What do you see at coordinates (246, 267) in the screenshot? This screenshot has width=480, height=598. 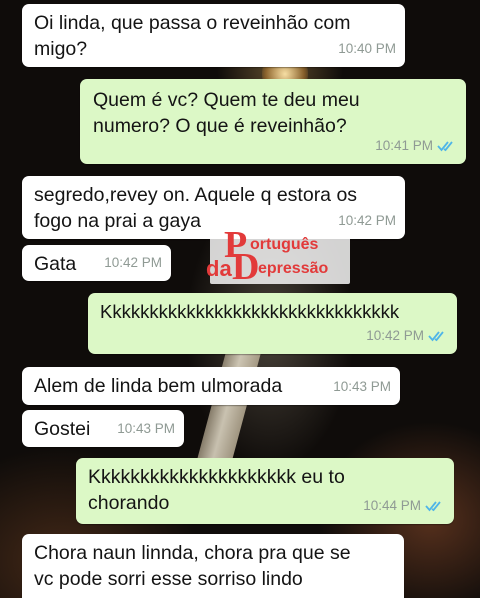 I see `watermark-letter-d: D` at bounding box center [246, 267].